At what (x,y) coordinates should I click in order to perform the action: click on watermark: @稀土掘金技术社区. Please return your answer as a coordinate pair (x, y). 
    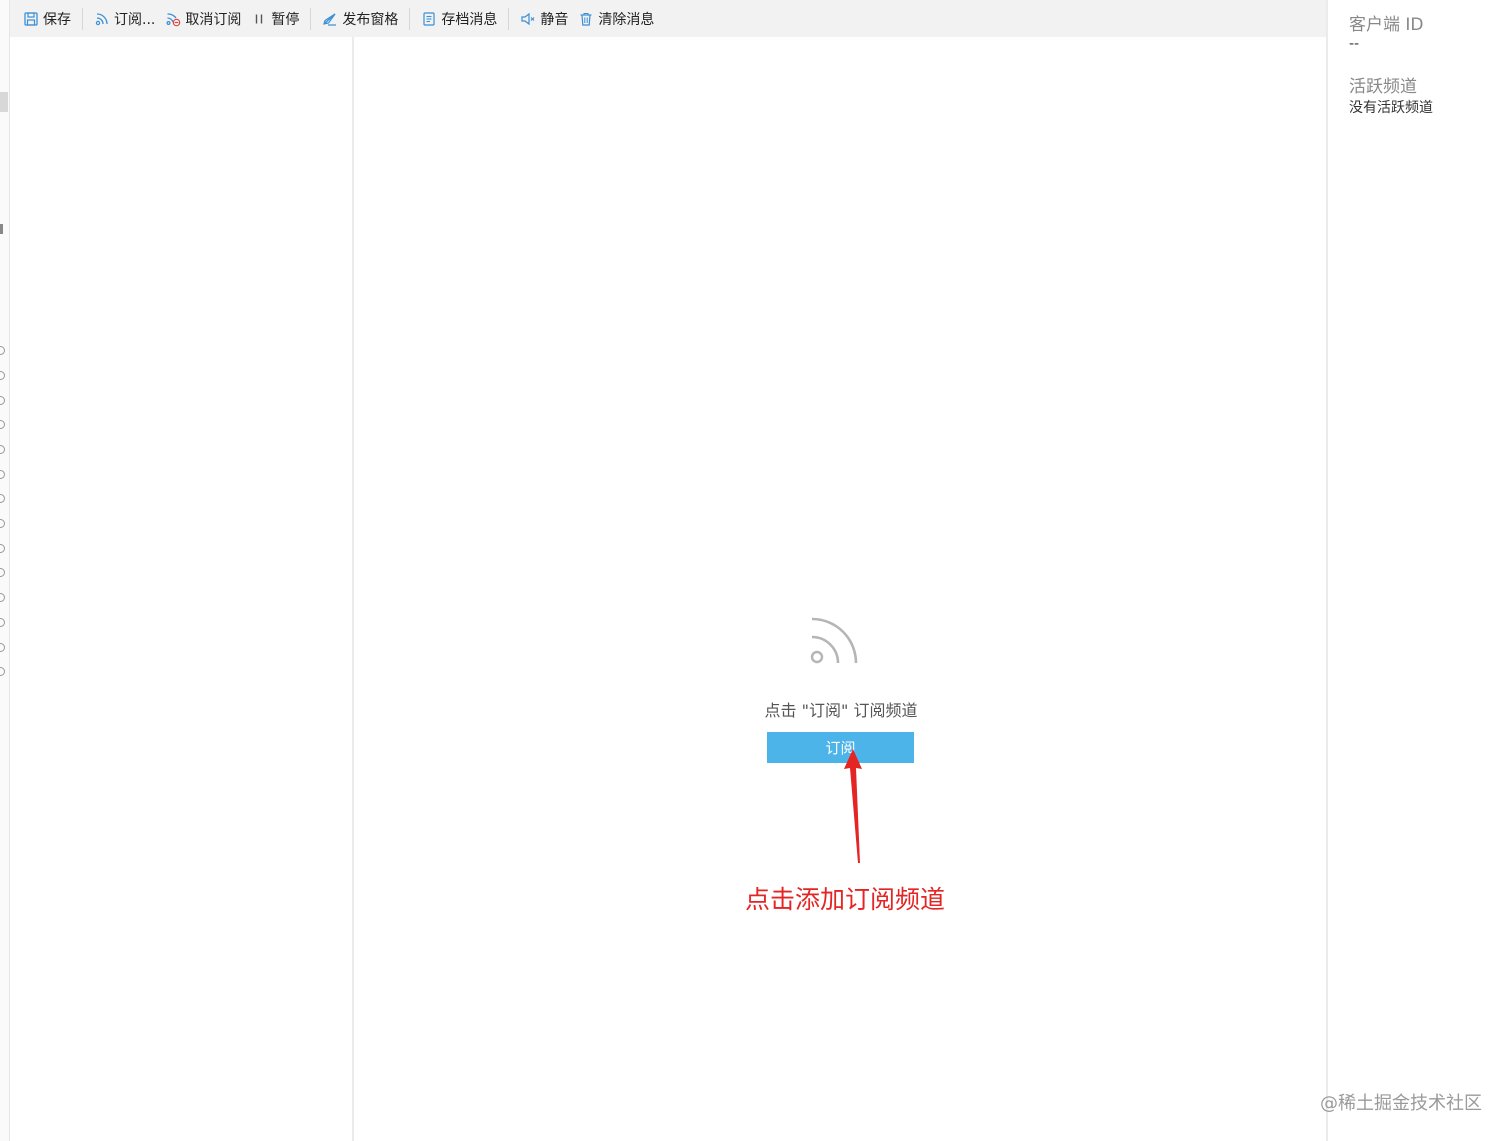
    Looking at the image, I should click on (1401, 1103).